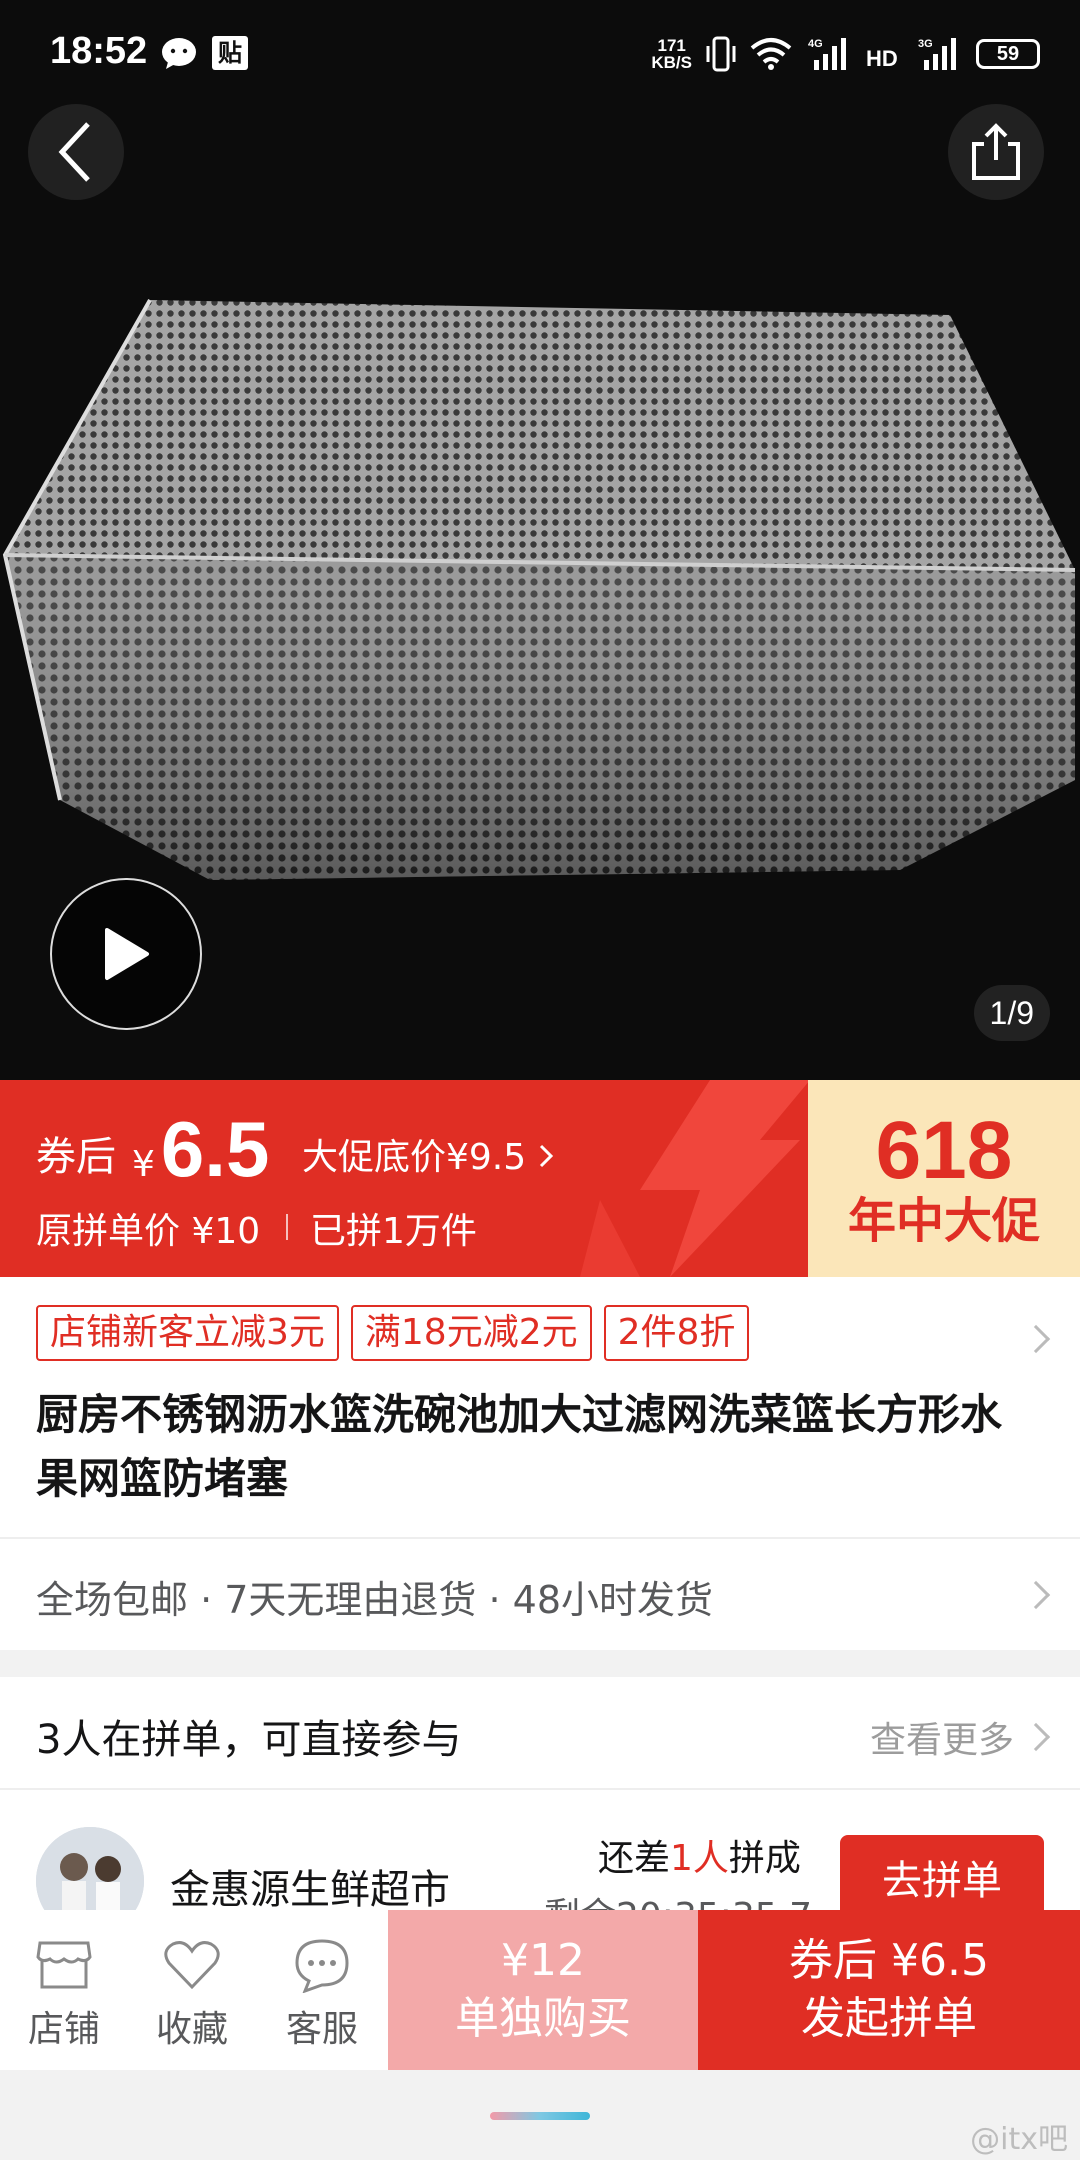 The width and height of the screenshot is (1080, 2160). Describe the element at coordinates (671, 54) in the screenshot. I see `net-speed: 171 KB/S` at that location.